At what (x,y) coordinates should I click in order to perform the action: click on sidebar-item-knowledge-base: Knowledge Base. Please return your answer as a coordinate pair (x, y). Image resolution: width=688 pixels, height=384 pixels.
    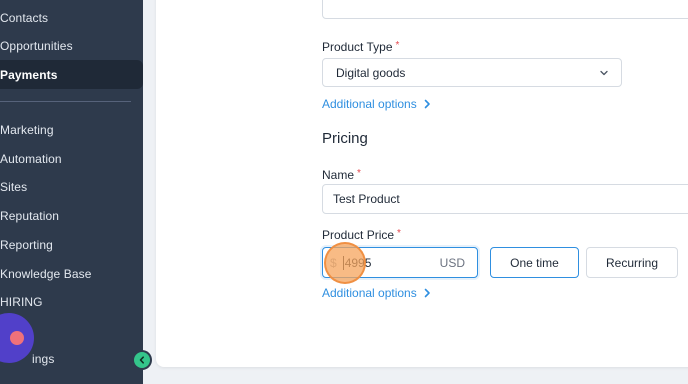
    Looking at the image, I should click on (71, 273).